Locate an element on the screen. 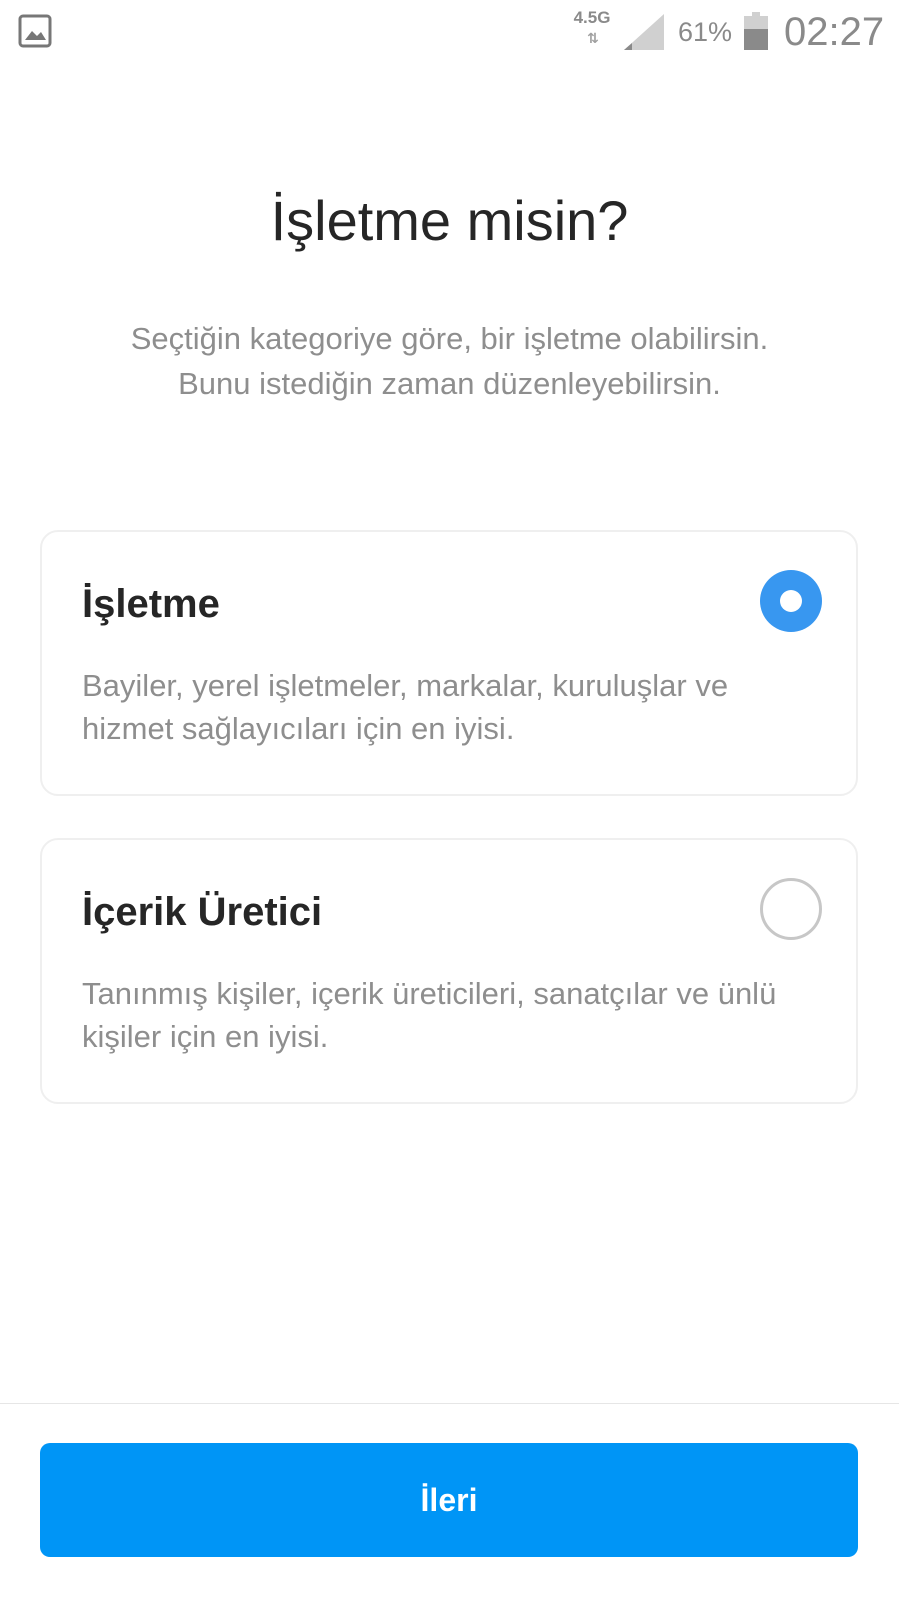 The width and height of the screenshot is (899, 1599). footer-divider is located at coordinates (449, 1403).